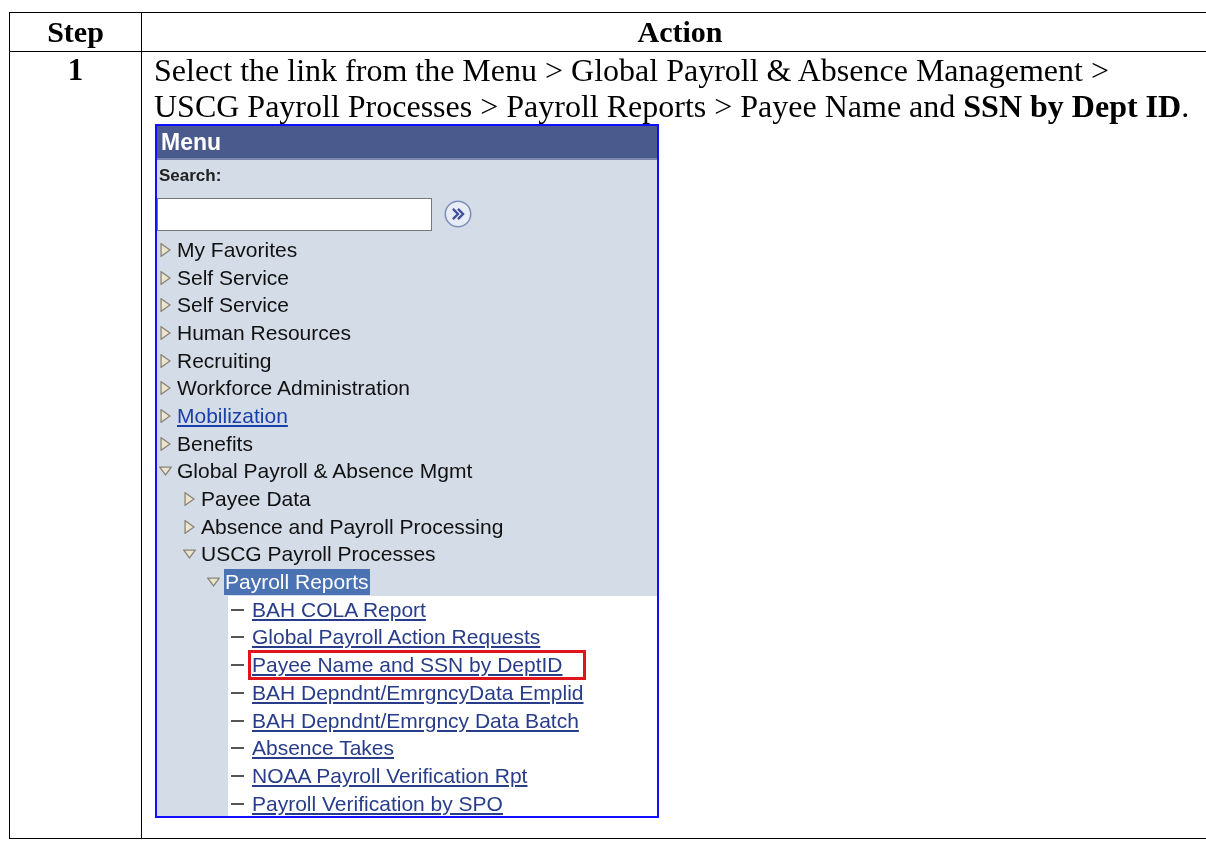 This screenshot has height=847, width=1206. I want to click on search-go-button, so click(458, 214).